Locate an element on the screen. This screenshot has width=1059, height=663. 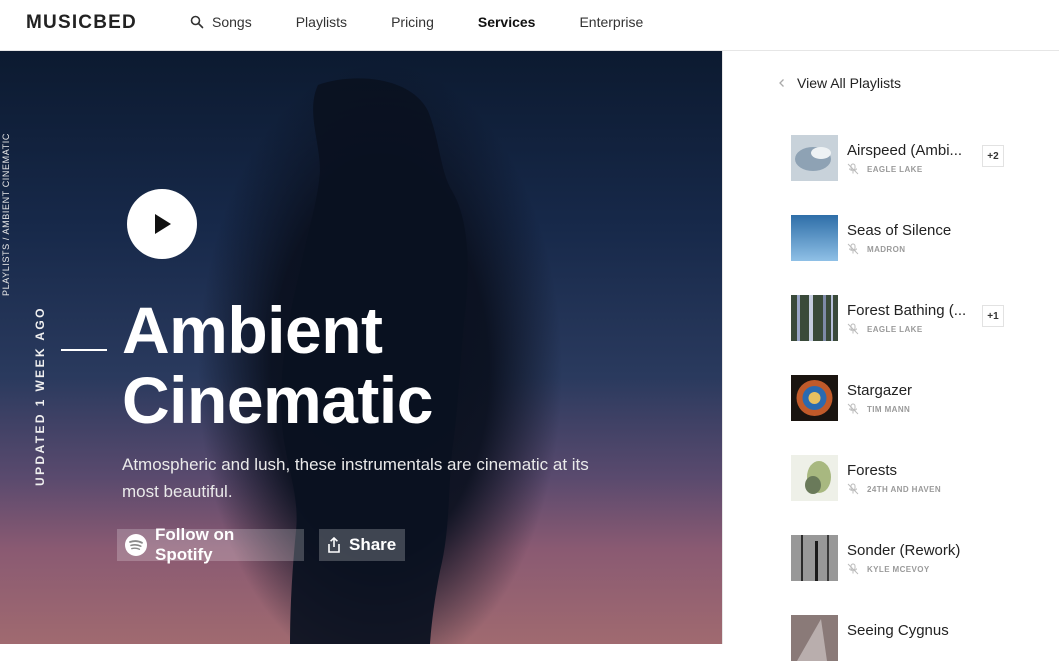
chevron-left-icon is located at coordinates (781, 83).